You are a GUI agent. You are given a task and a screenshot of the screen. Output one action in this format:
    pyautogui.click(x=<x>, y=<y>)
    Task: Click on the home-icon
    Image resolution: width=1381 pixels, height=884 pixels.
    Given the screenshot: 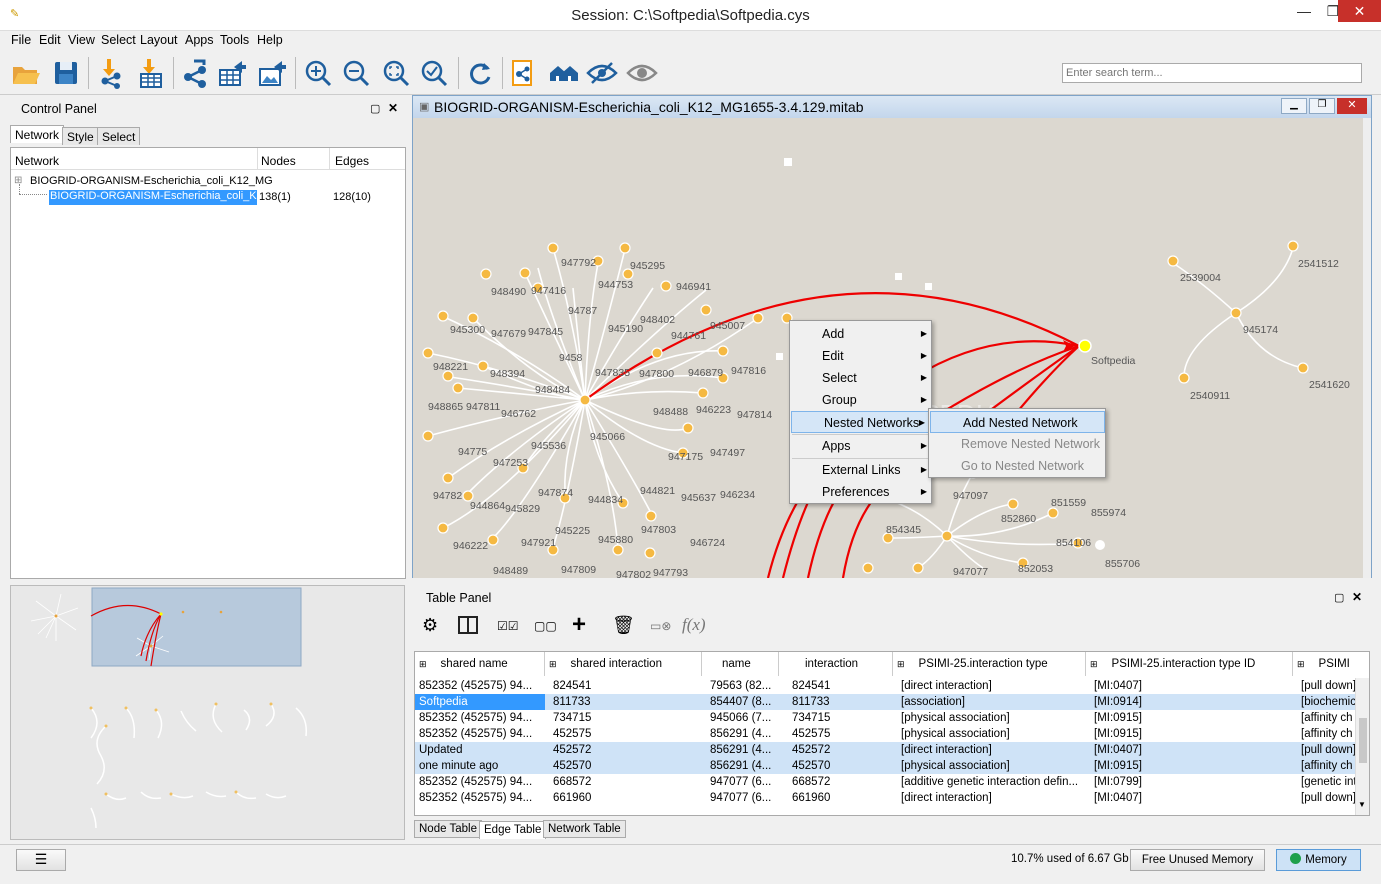 What is the action you would take?
    pyautogui.click(x=564, y=73)
    